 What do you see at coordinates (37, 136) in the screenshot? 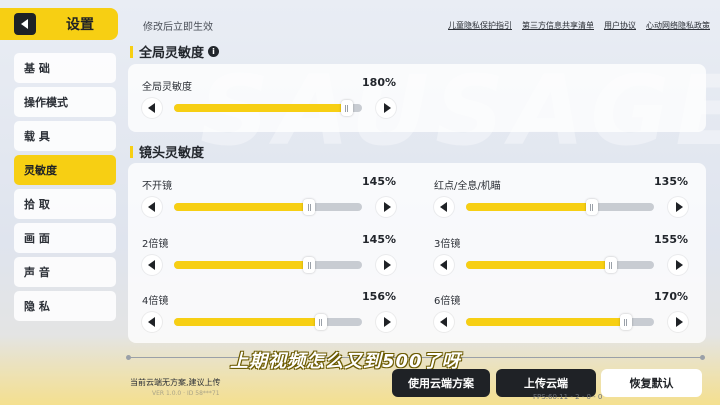
I see `sidebar-item-label: 载 具` at bounding box center [37, 136].